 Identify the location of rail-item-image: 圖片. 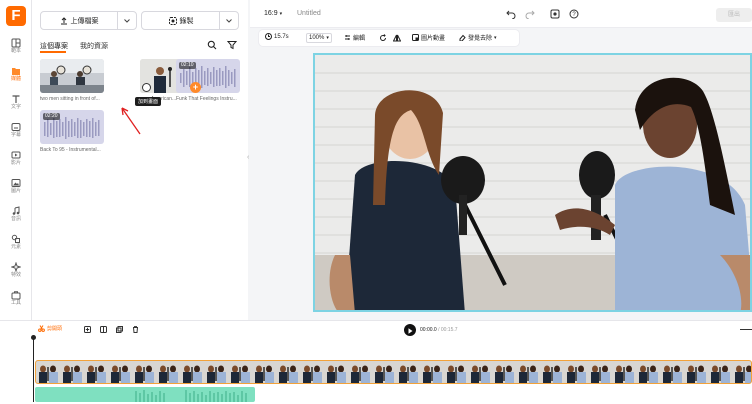
(16, 189).